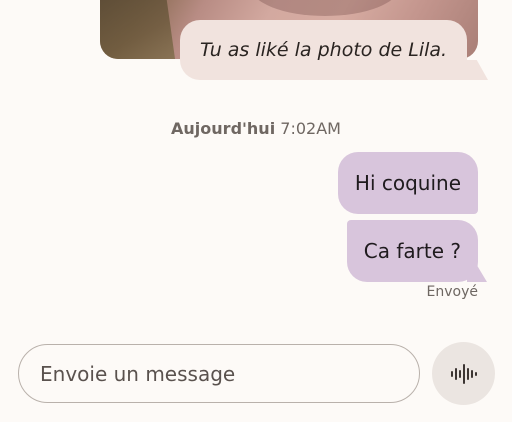 The image size is (512, 422). I want to click on date-separator: Aujourd'hui 7:02AM, so click(256, 128).